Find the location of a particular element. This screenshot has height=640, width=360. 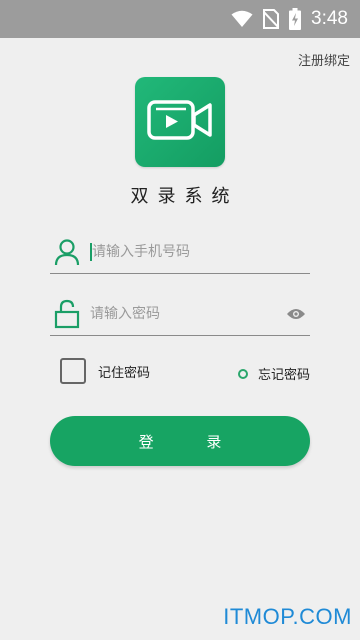

phone-field is located at coordinates (180, 252).